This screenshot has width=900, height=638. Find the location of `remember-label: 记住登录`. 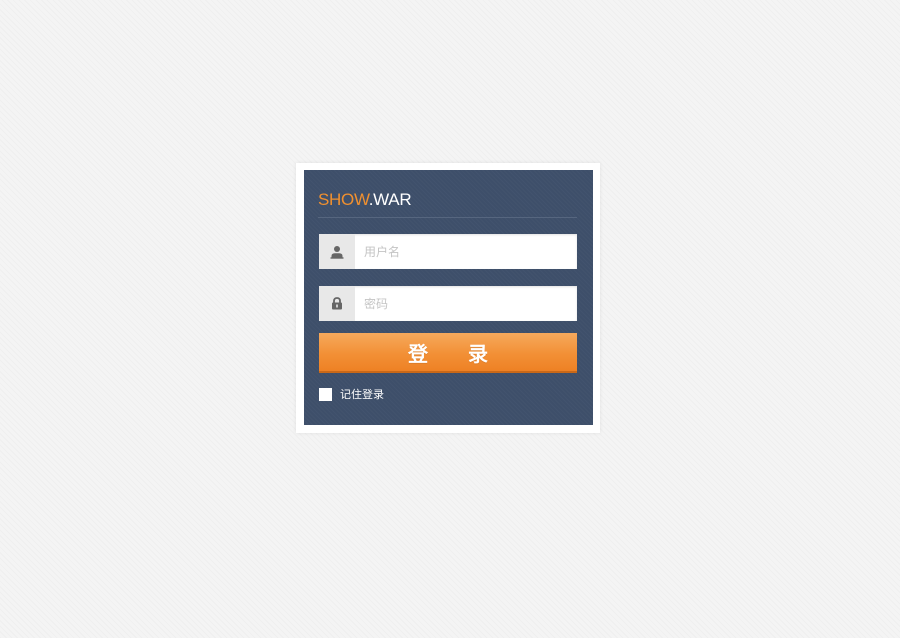

remember-label: 记住登录 is located at coordinates (362, 394).